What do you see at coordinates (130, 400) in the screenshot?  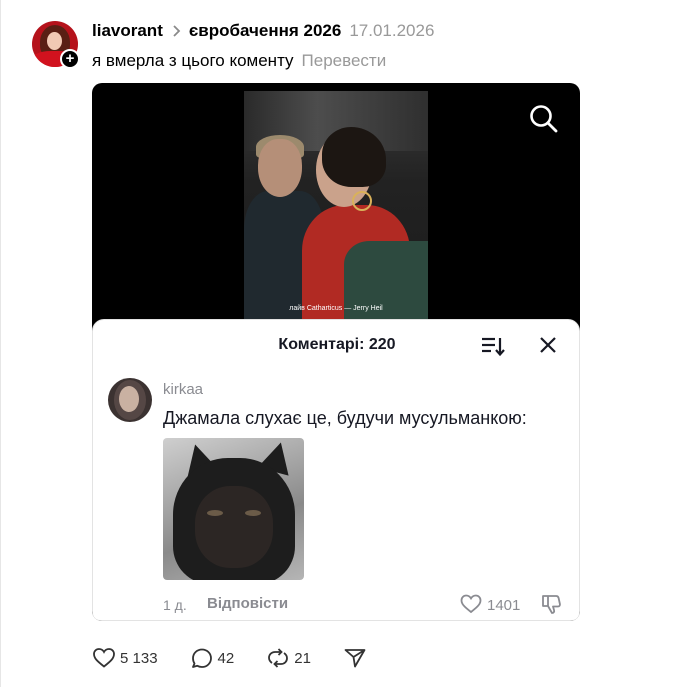 I see `commenter-avatar` at bounding box center [130, 400].